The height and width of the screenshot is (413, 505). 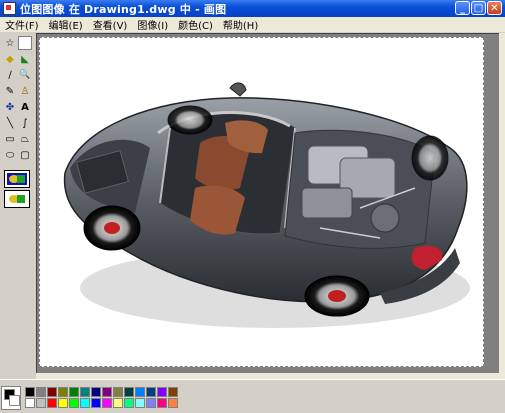 What do you see at coordinates (66, 24) in the screenshot?
I see `menu-edit: 编辑(E)` at bounding box center [66, 24].